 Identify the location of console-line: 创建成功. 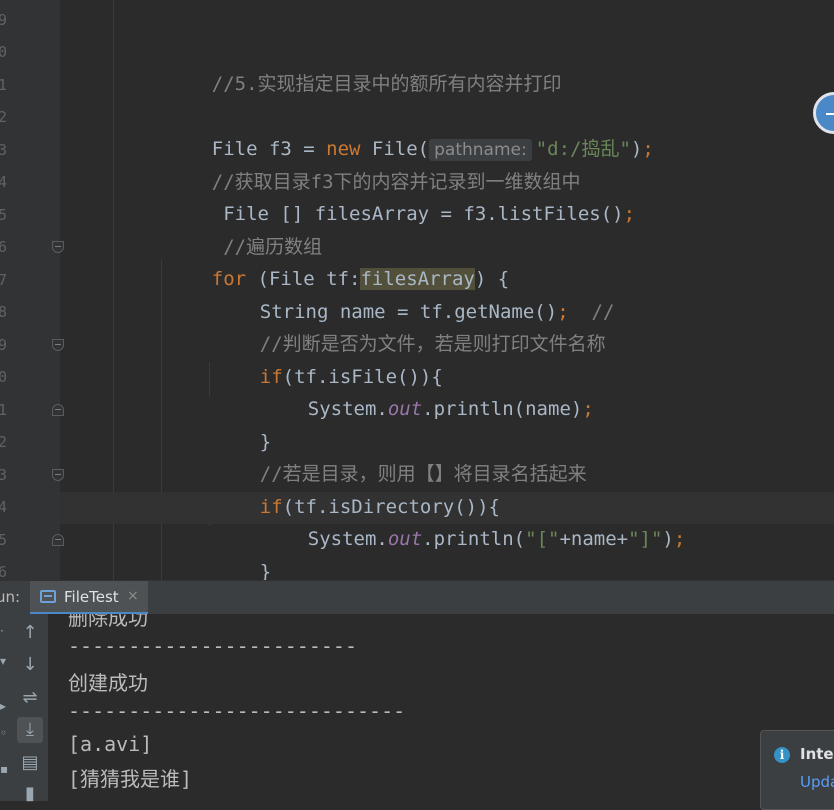
(108, 683).